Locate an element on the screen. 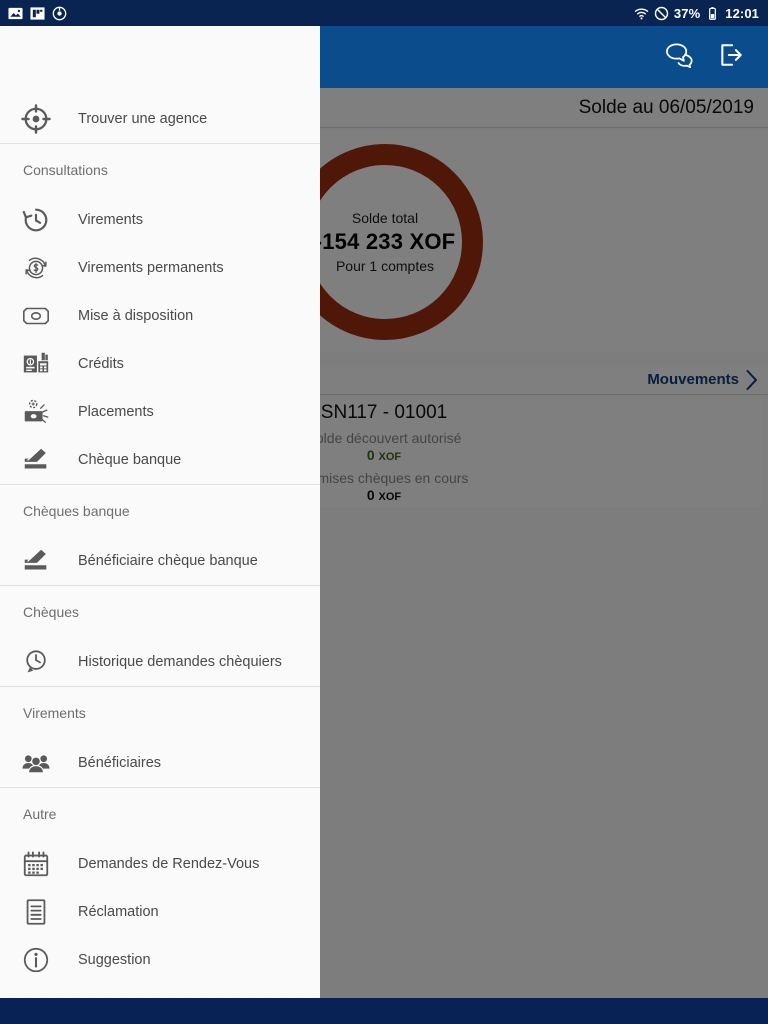  drawer-section-header: Chèques banque is located at coordinates (76, 511).